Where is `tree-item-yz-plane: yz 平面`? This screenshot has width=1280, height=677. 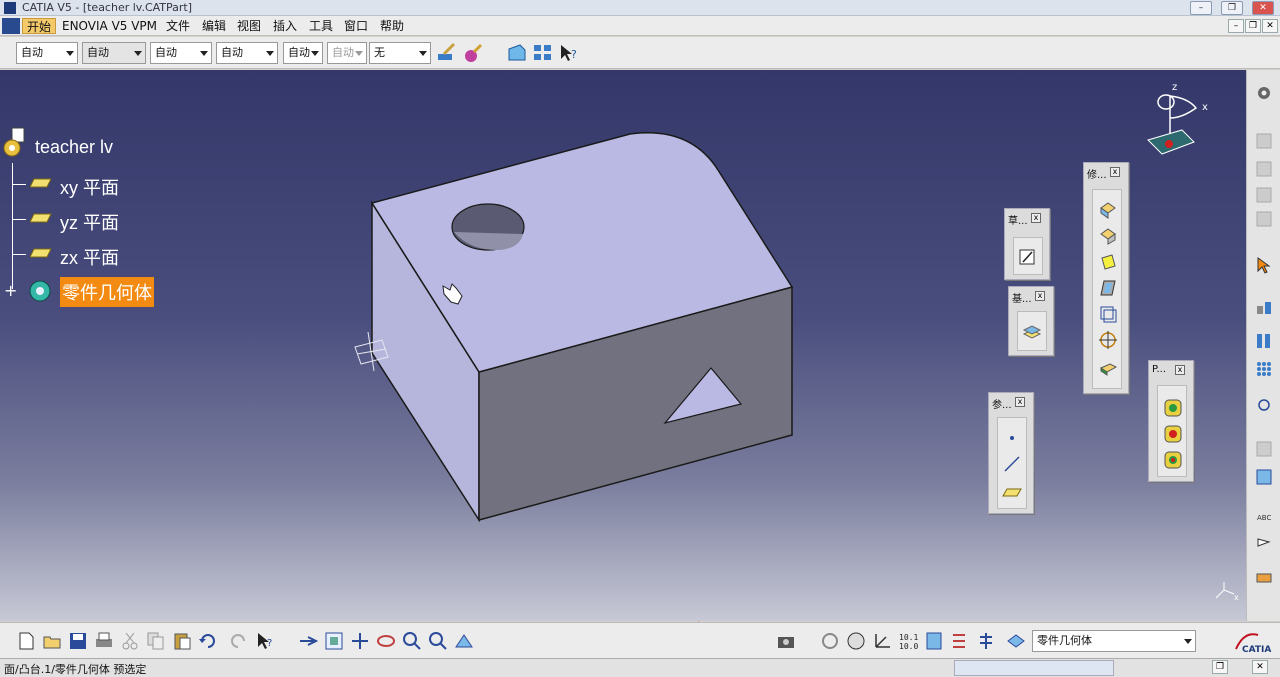 tree-item-yz-plane: yz 平面 is located at coordinates (89, 222).